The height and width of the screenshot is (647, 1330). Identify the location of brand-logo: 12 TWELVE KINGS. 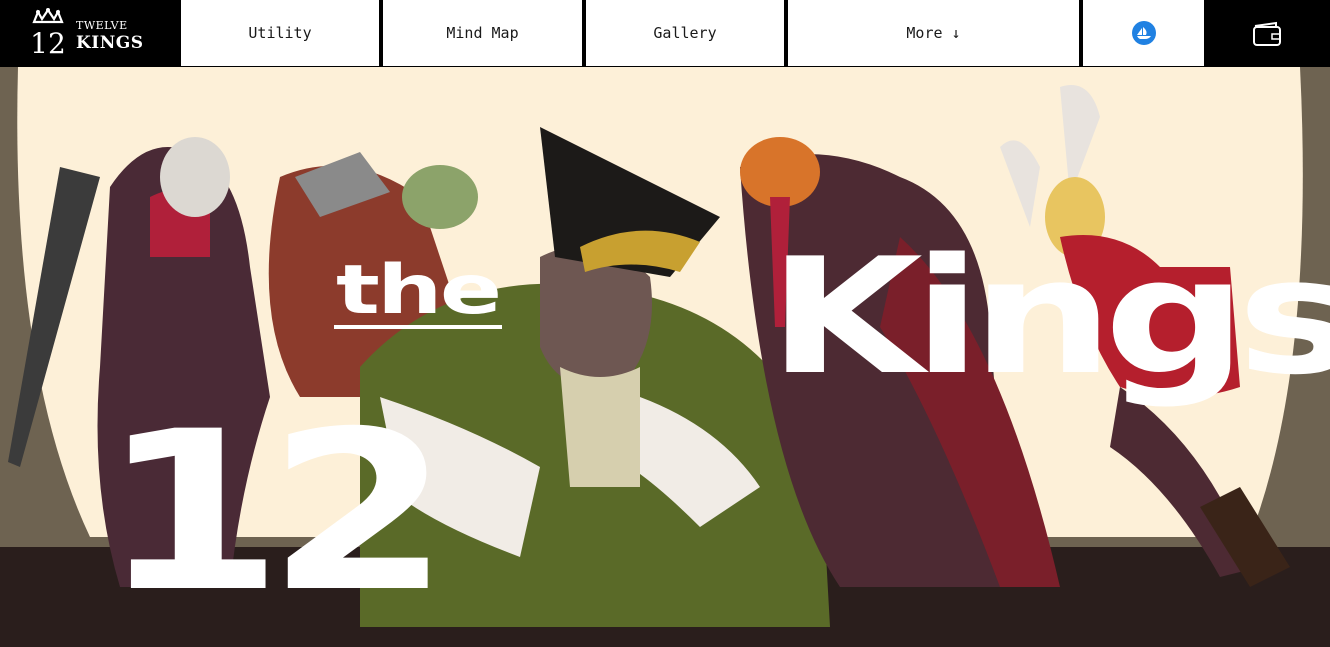
(90, 33).